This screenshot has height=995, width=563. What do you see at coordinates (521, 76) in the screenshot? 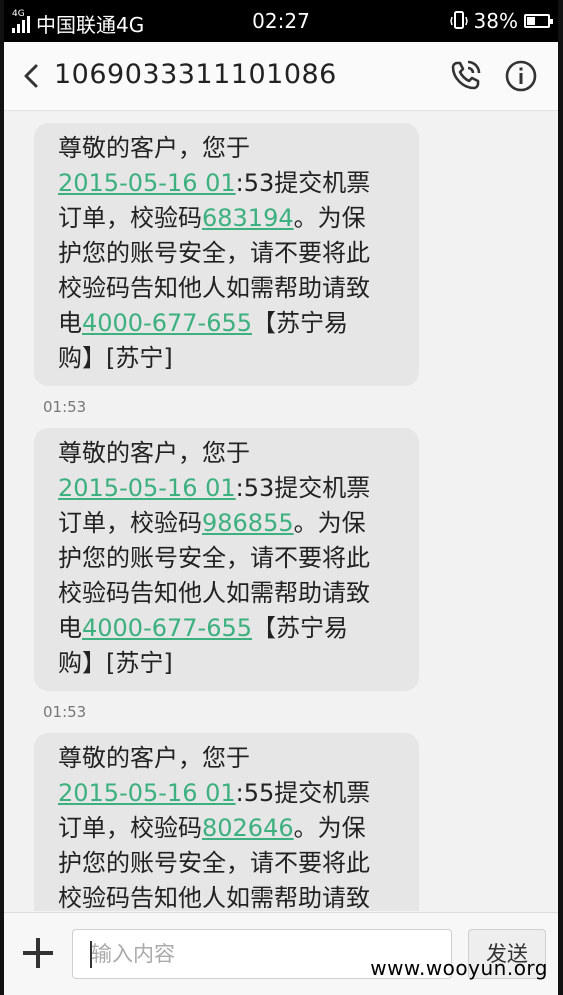
I see `info-icon` at bounding box center [521, 76].